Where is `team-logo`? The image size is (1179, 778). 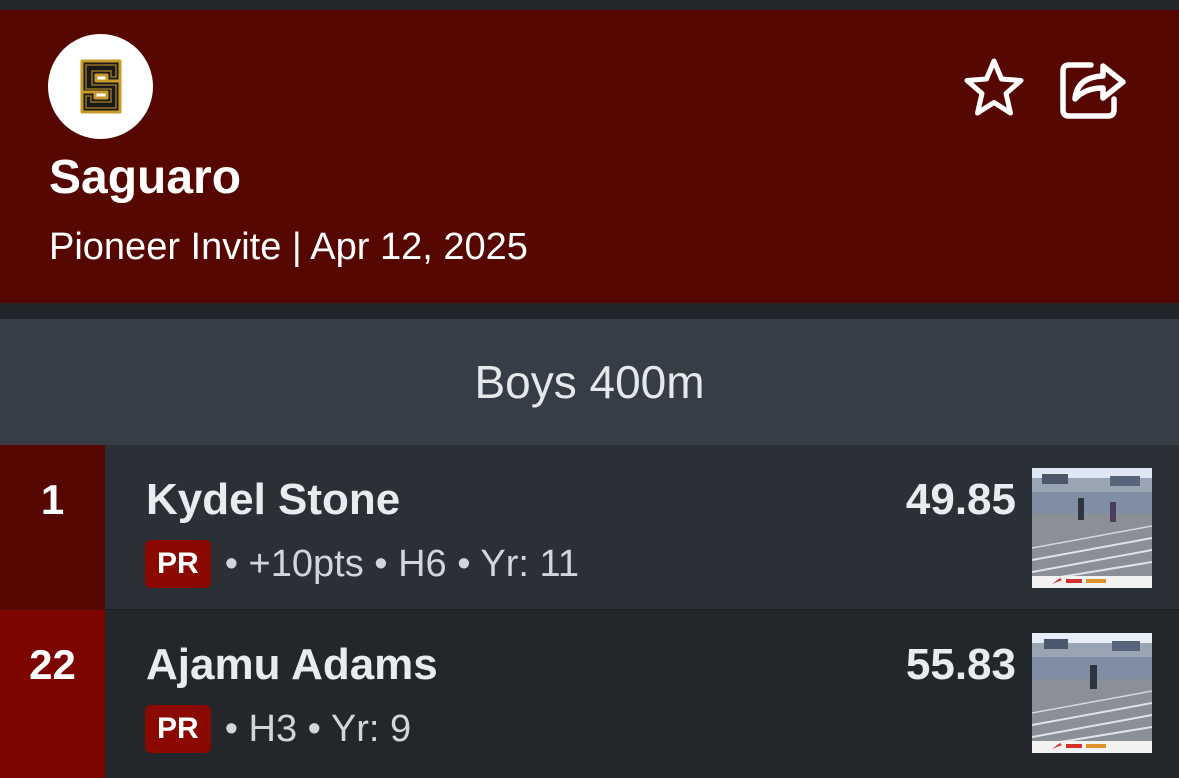
team-logo is located at coordinates (100, 86).